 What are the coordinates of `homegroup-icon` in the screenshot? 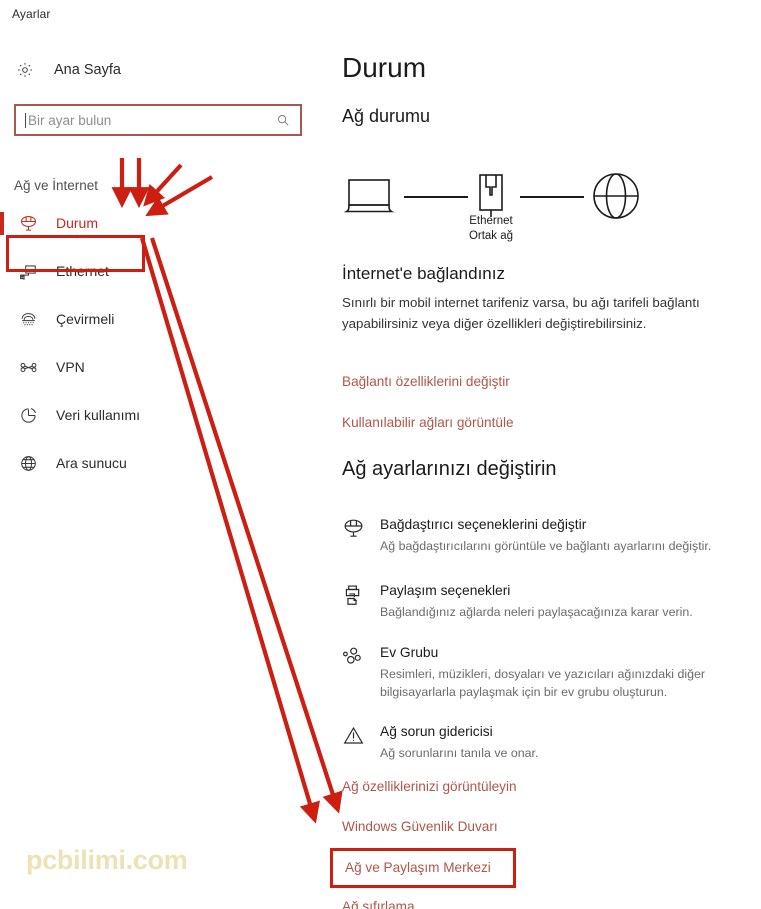 It's located at (359, 672).